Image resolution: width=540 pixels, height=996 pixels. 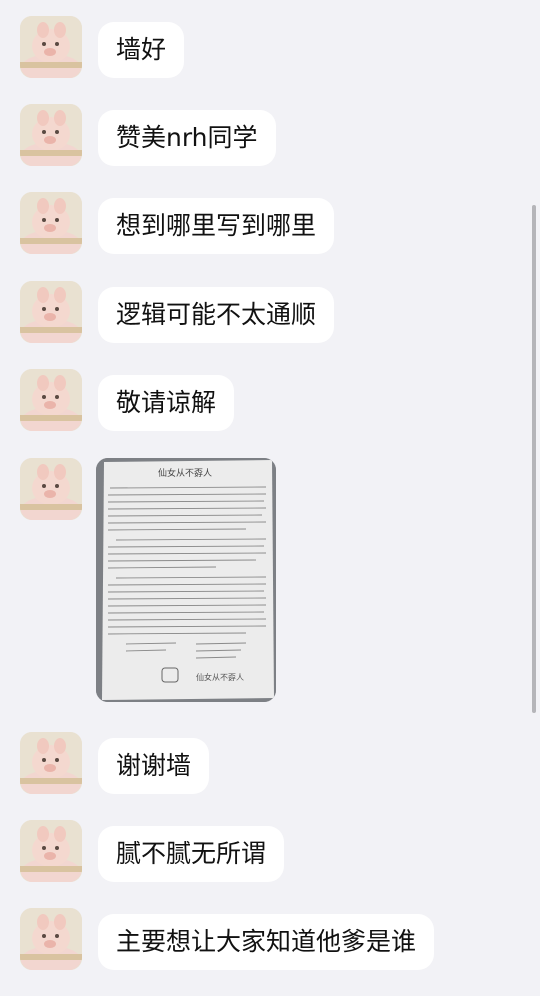 What do you see at coordinates (166, 403) in the screenshot?
I see `message-bubble: 敬请谅解` at bounding box center [166, 403].